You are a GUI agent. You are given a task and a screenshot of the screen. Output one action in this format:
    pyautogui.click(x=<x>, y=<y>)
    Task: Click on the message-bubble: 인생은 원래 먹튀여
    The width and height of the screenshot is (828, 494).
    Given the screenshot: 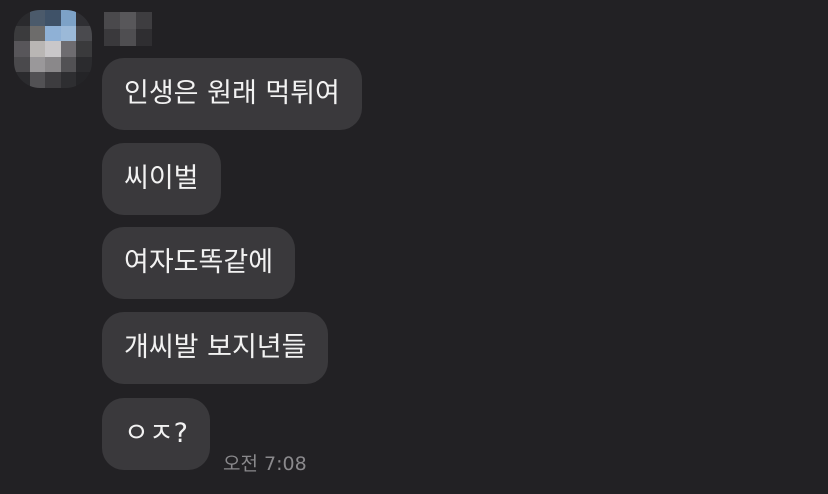 What is the action you would take?
    pyautogui.click(x=232, y=94)
    